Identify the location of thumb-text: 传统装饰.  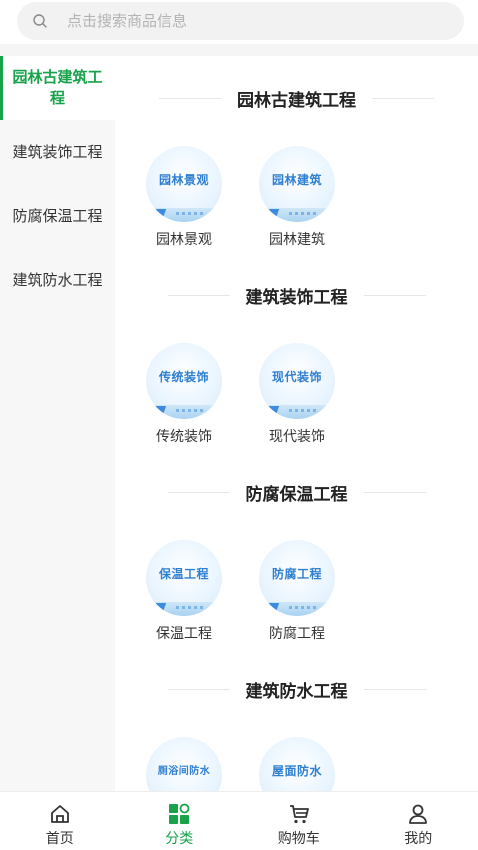
(183, 377).